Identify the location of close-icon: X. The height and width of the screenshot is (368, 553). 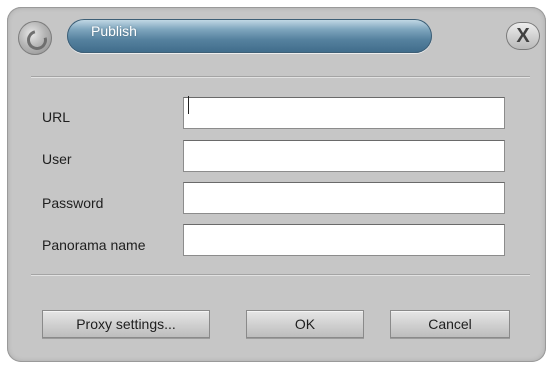
(523, 36).